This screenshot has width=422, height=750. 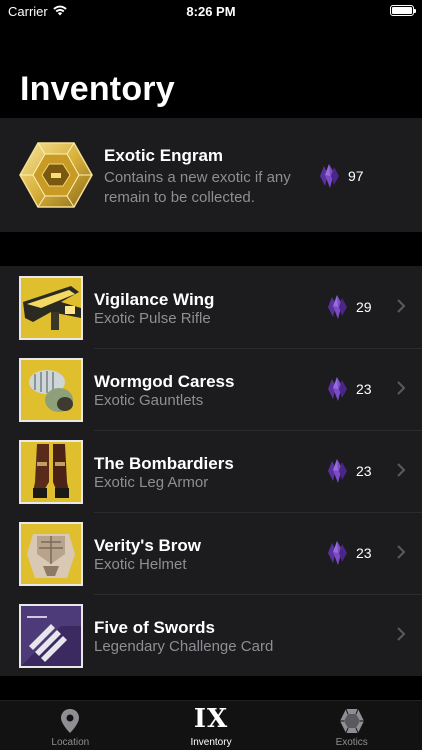 What do you see at coordinates (349, 307) in the screenshot?
I see `item-cost: 29` at bounding box center [349, 307].